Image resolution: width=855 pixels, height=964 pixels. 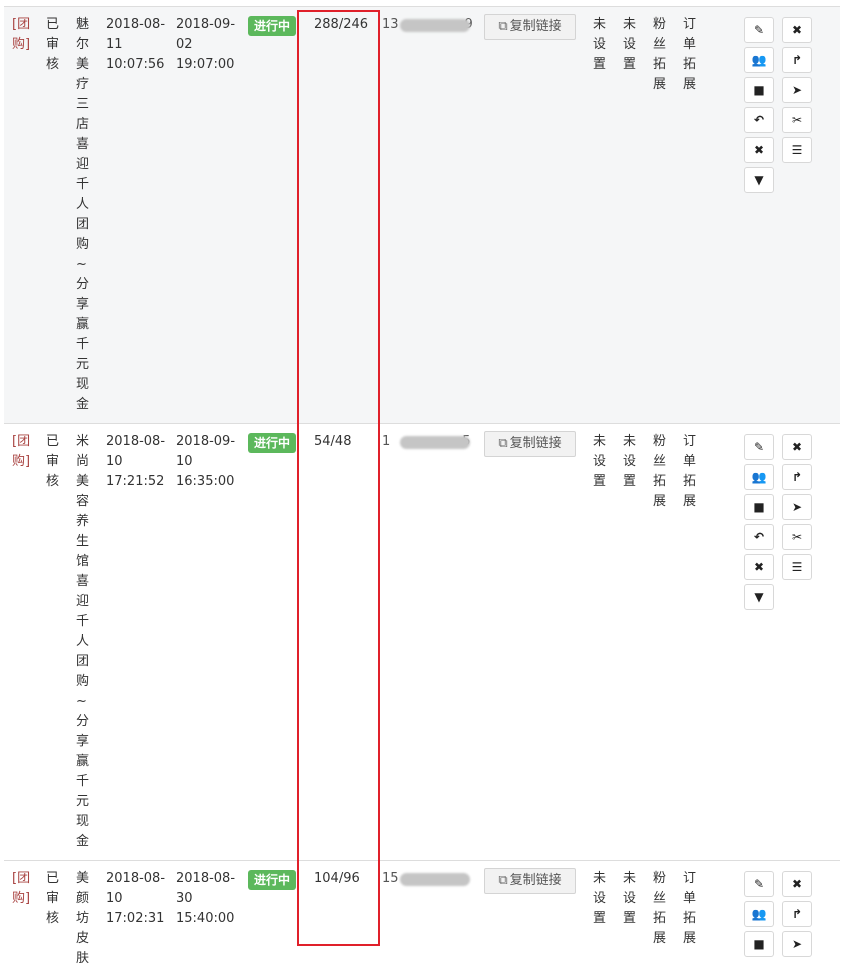 I want to click on start-time: 17:21:52, so click(x=135, y=481).